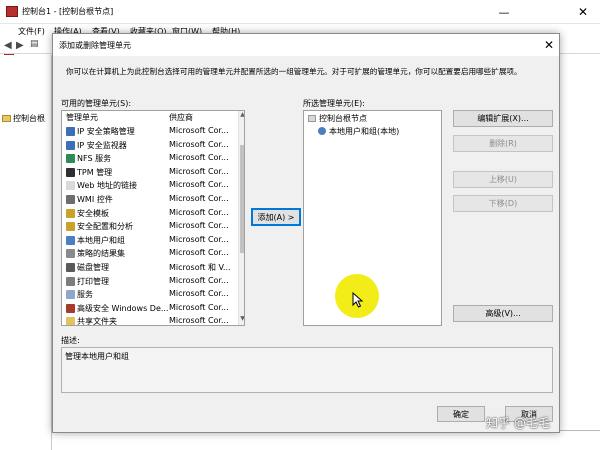 This screenshot has height=450, width=600. I want to click on snapin-name: WMI 控件, so click(95, 199).